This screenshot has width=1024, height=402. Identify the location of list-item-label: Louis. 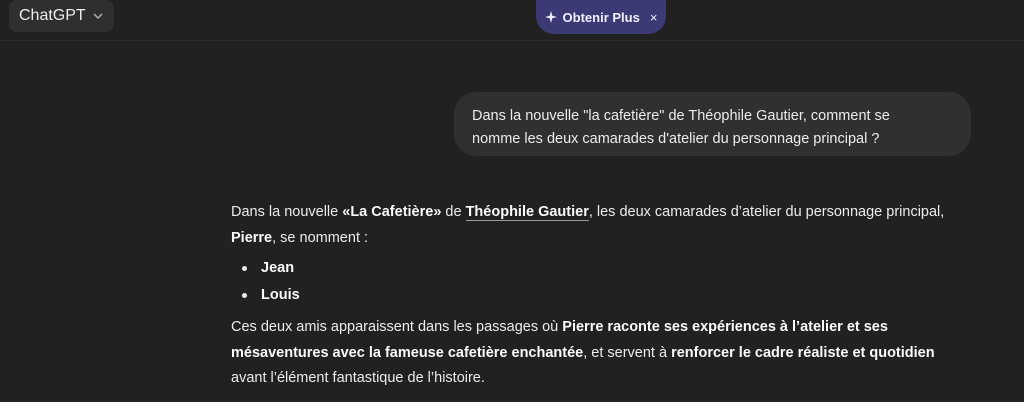
(280, 295).